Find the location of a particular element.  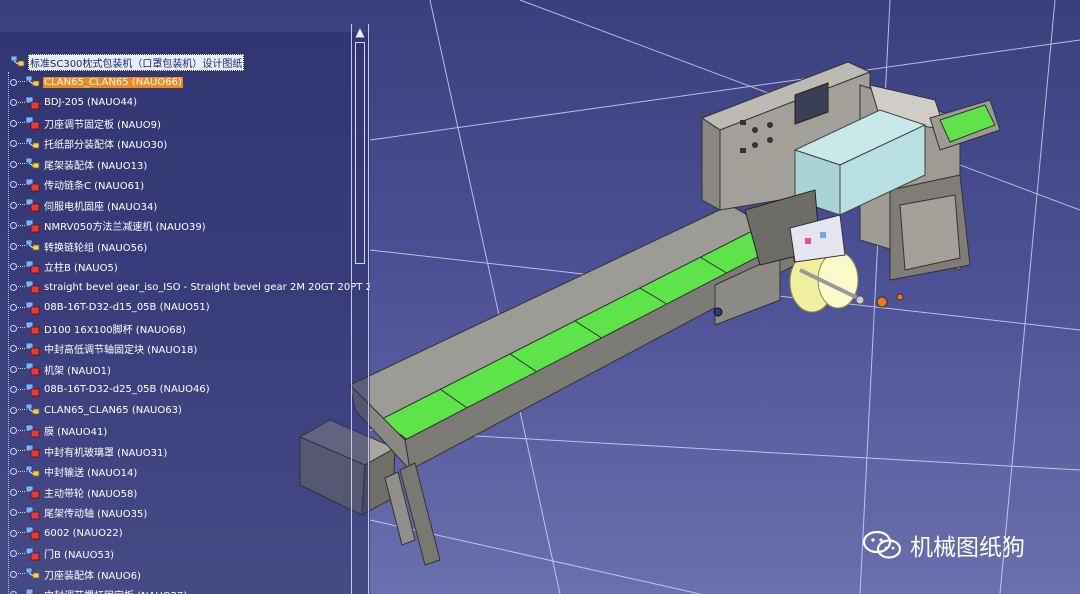

tree-node-label: CLAN65_CLAN65 (NAUO63) is located at coordinates (113, 410).